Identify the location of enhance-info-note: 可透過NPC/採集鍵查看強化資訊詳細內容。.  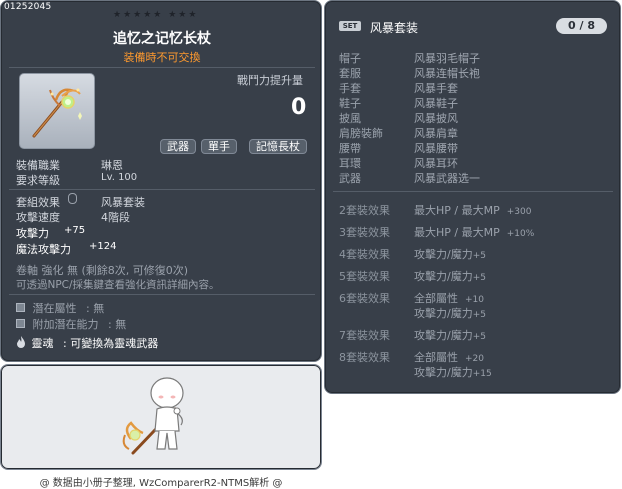
(118, 285).